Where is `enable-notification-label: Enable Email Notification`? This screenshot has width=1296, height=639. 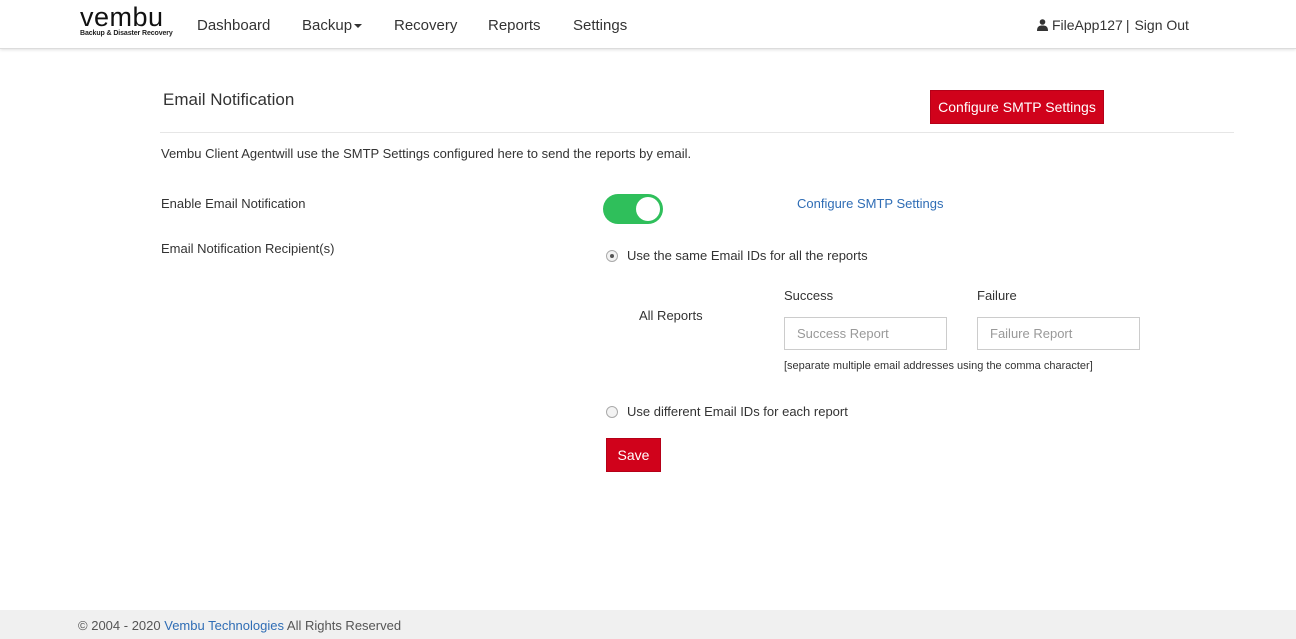
enable-notification-label: Enable Email Notification is located at coordinates (233, 203).